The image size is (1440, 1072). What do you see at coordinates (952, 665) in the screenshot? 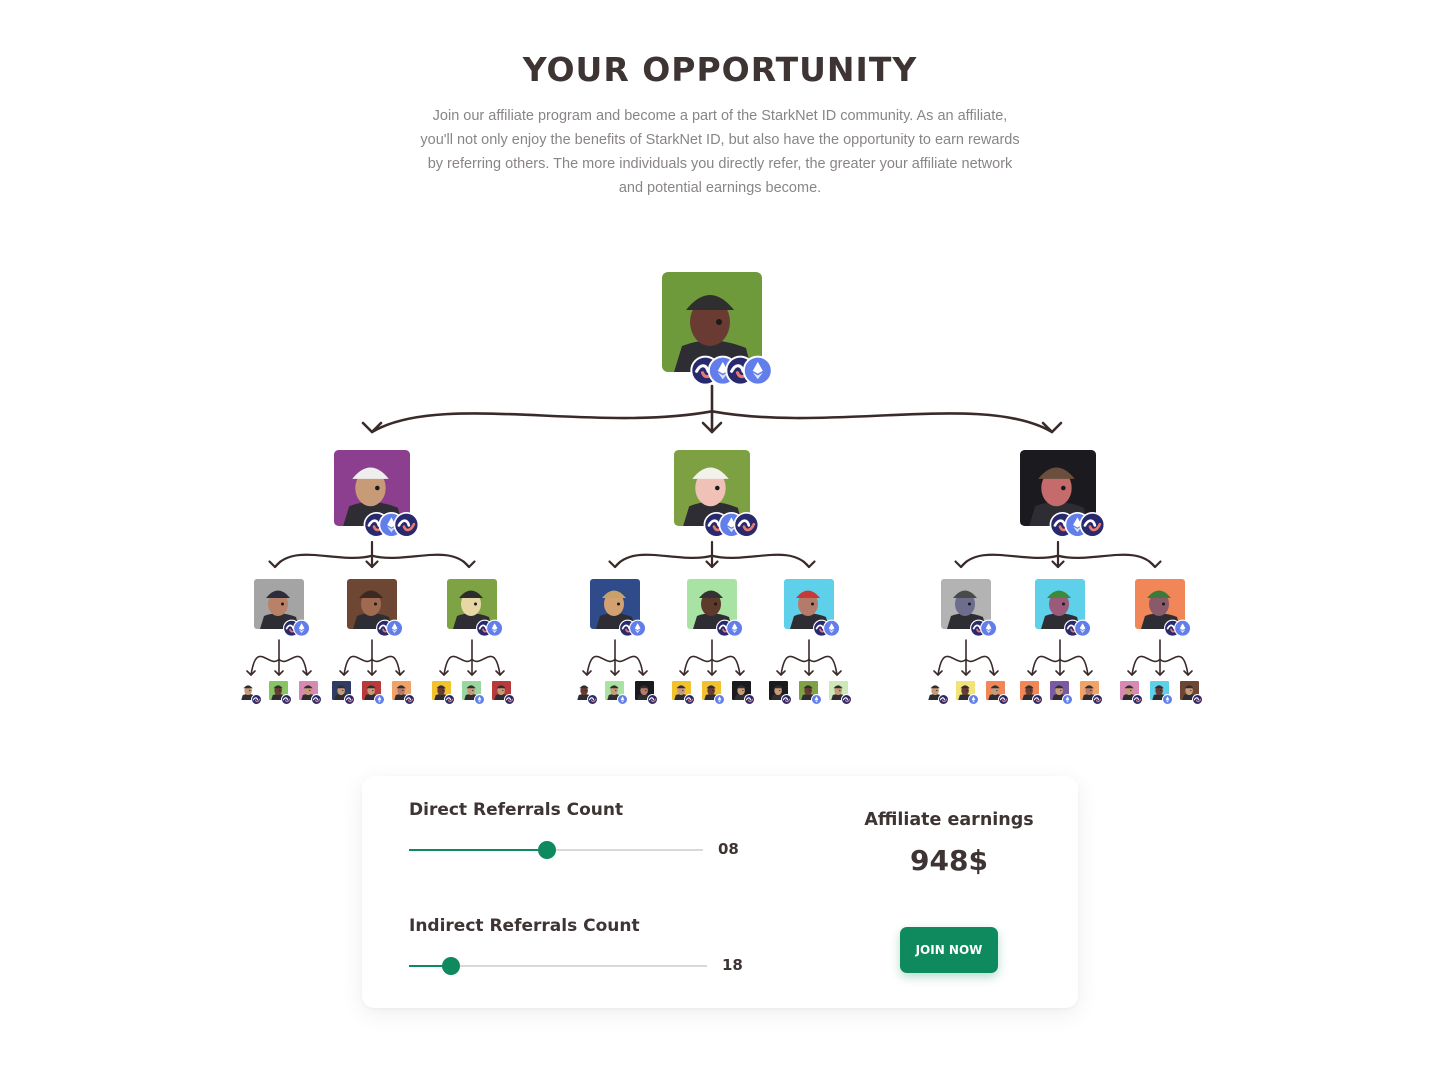
I see `level2-branch-7-left-curve` at bounding box center [952, 665].